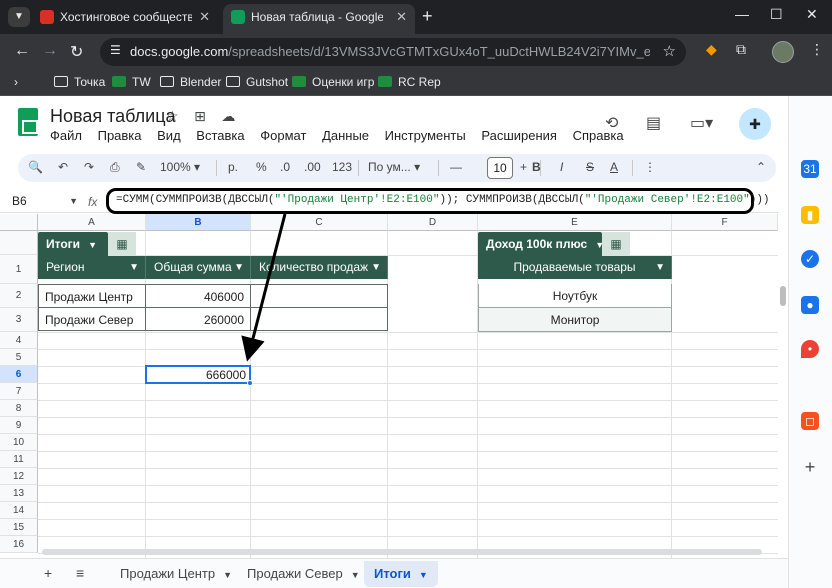  Describe the element at coordinates (776, 14) in the screenshot. I see `maximize-icon: ☐` at that location.